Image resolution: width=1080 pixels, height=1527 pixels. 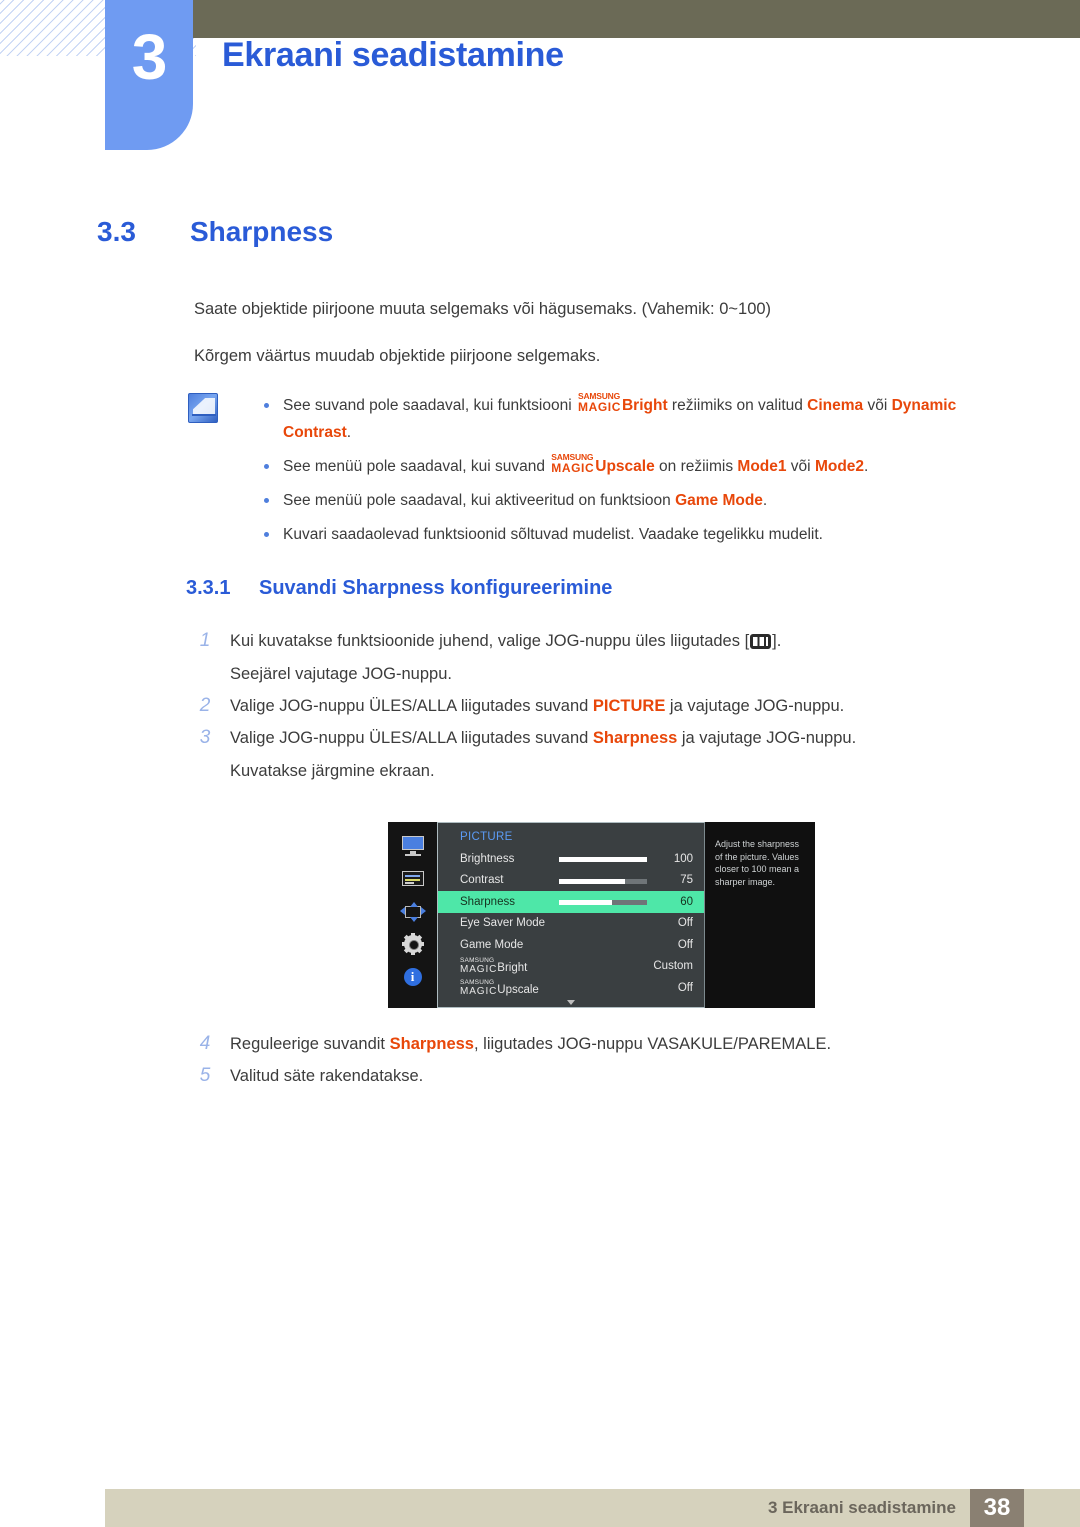 What do you see at coordinates (503, 923) in the screenshot?
I see `osd-row-label: Eye Saver Mode` at bounding box center [503, 923].